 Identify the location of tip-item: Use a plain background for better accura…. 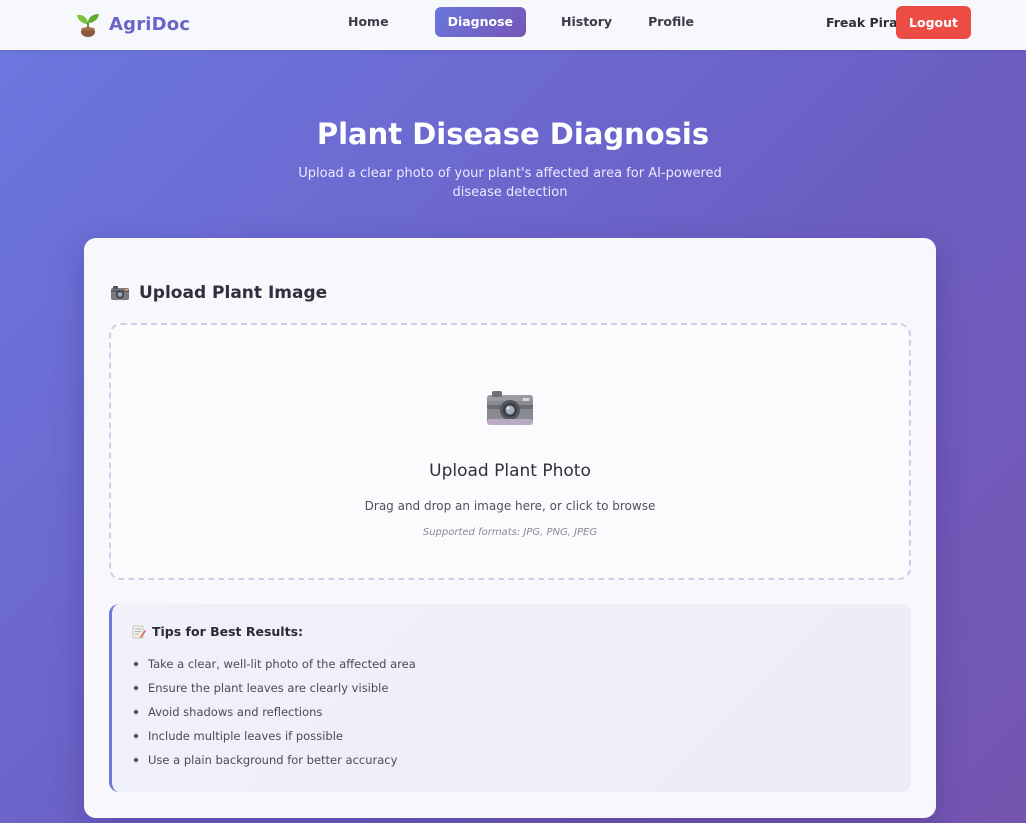
(274, 764).